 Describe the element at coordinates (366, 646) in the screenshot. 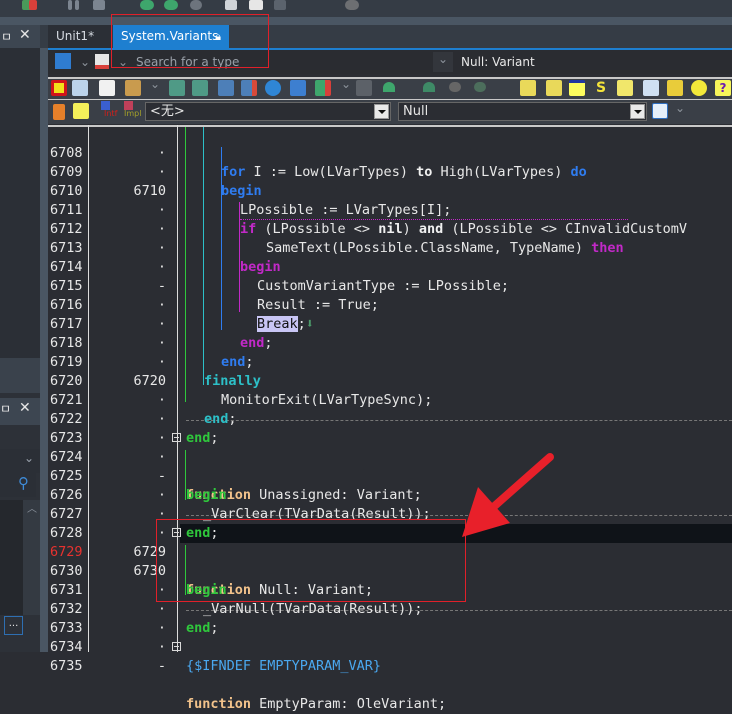

I see `code-line: 6734 · {$IFNDEF EMPTYPARAM_VAR}` at that location.